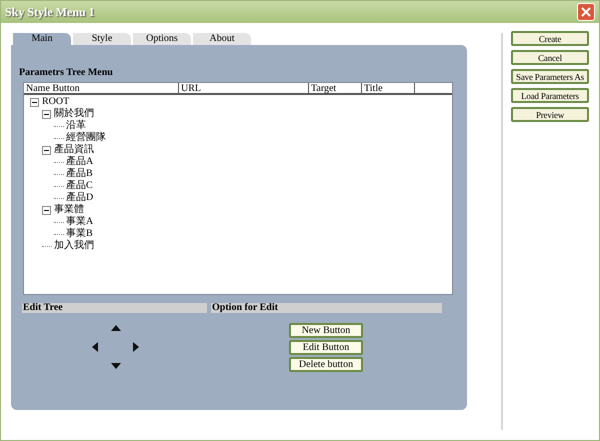  What do you see at coordinates (114, 308) in the screenshot?
I see `section-header: Edit Tree` at bounding box center [114, 308].